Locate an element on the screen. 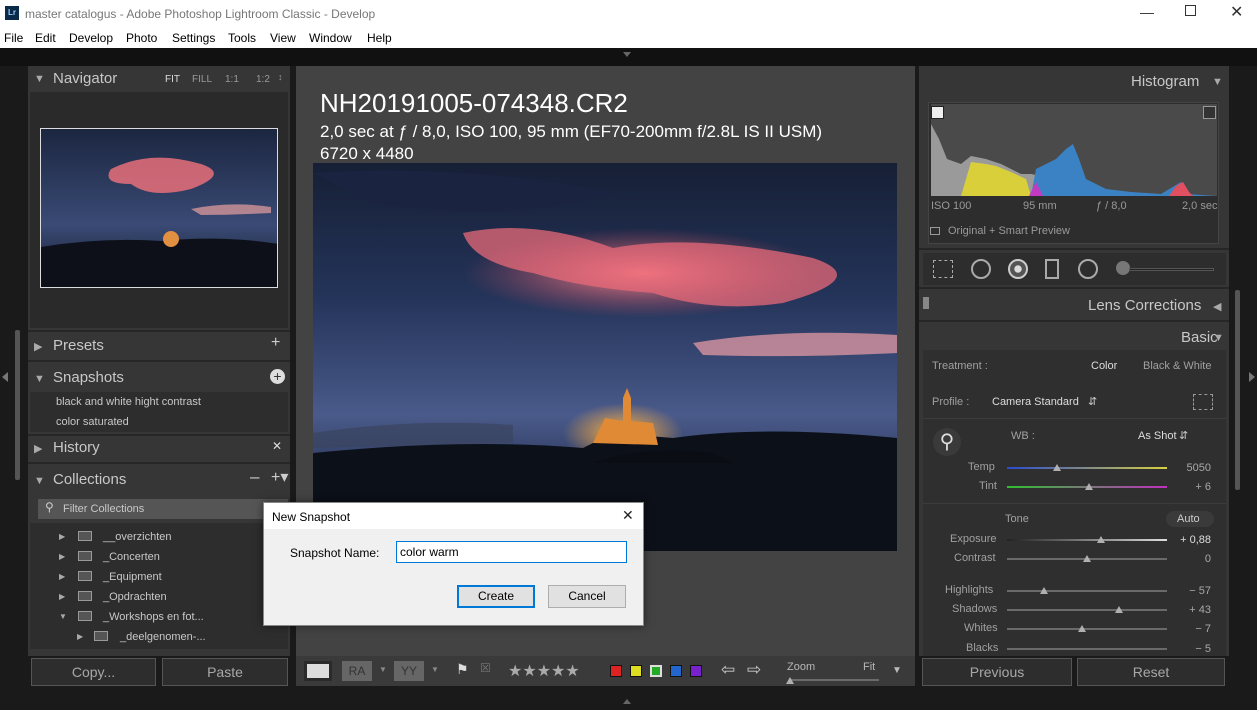  presets-title: Presets is located at coordinates (78, 345).